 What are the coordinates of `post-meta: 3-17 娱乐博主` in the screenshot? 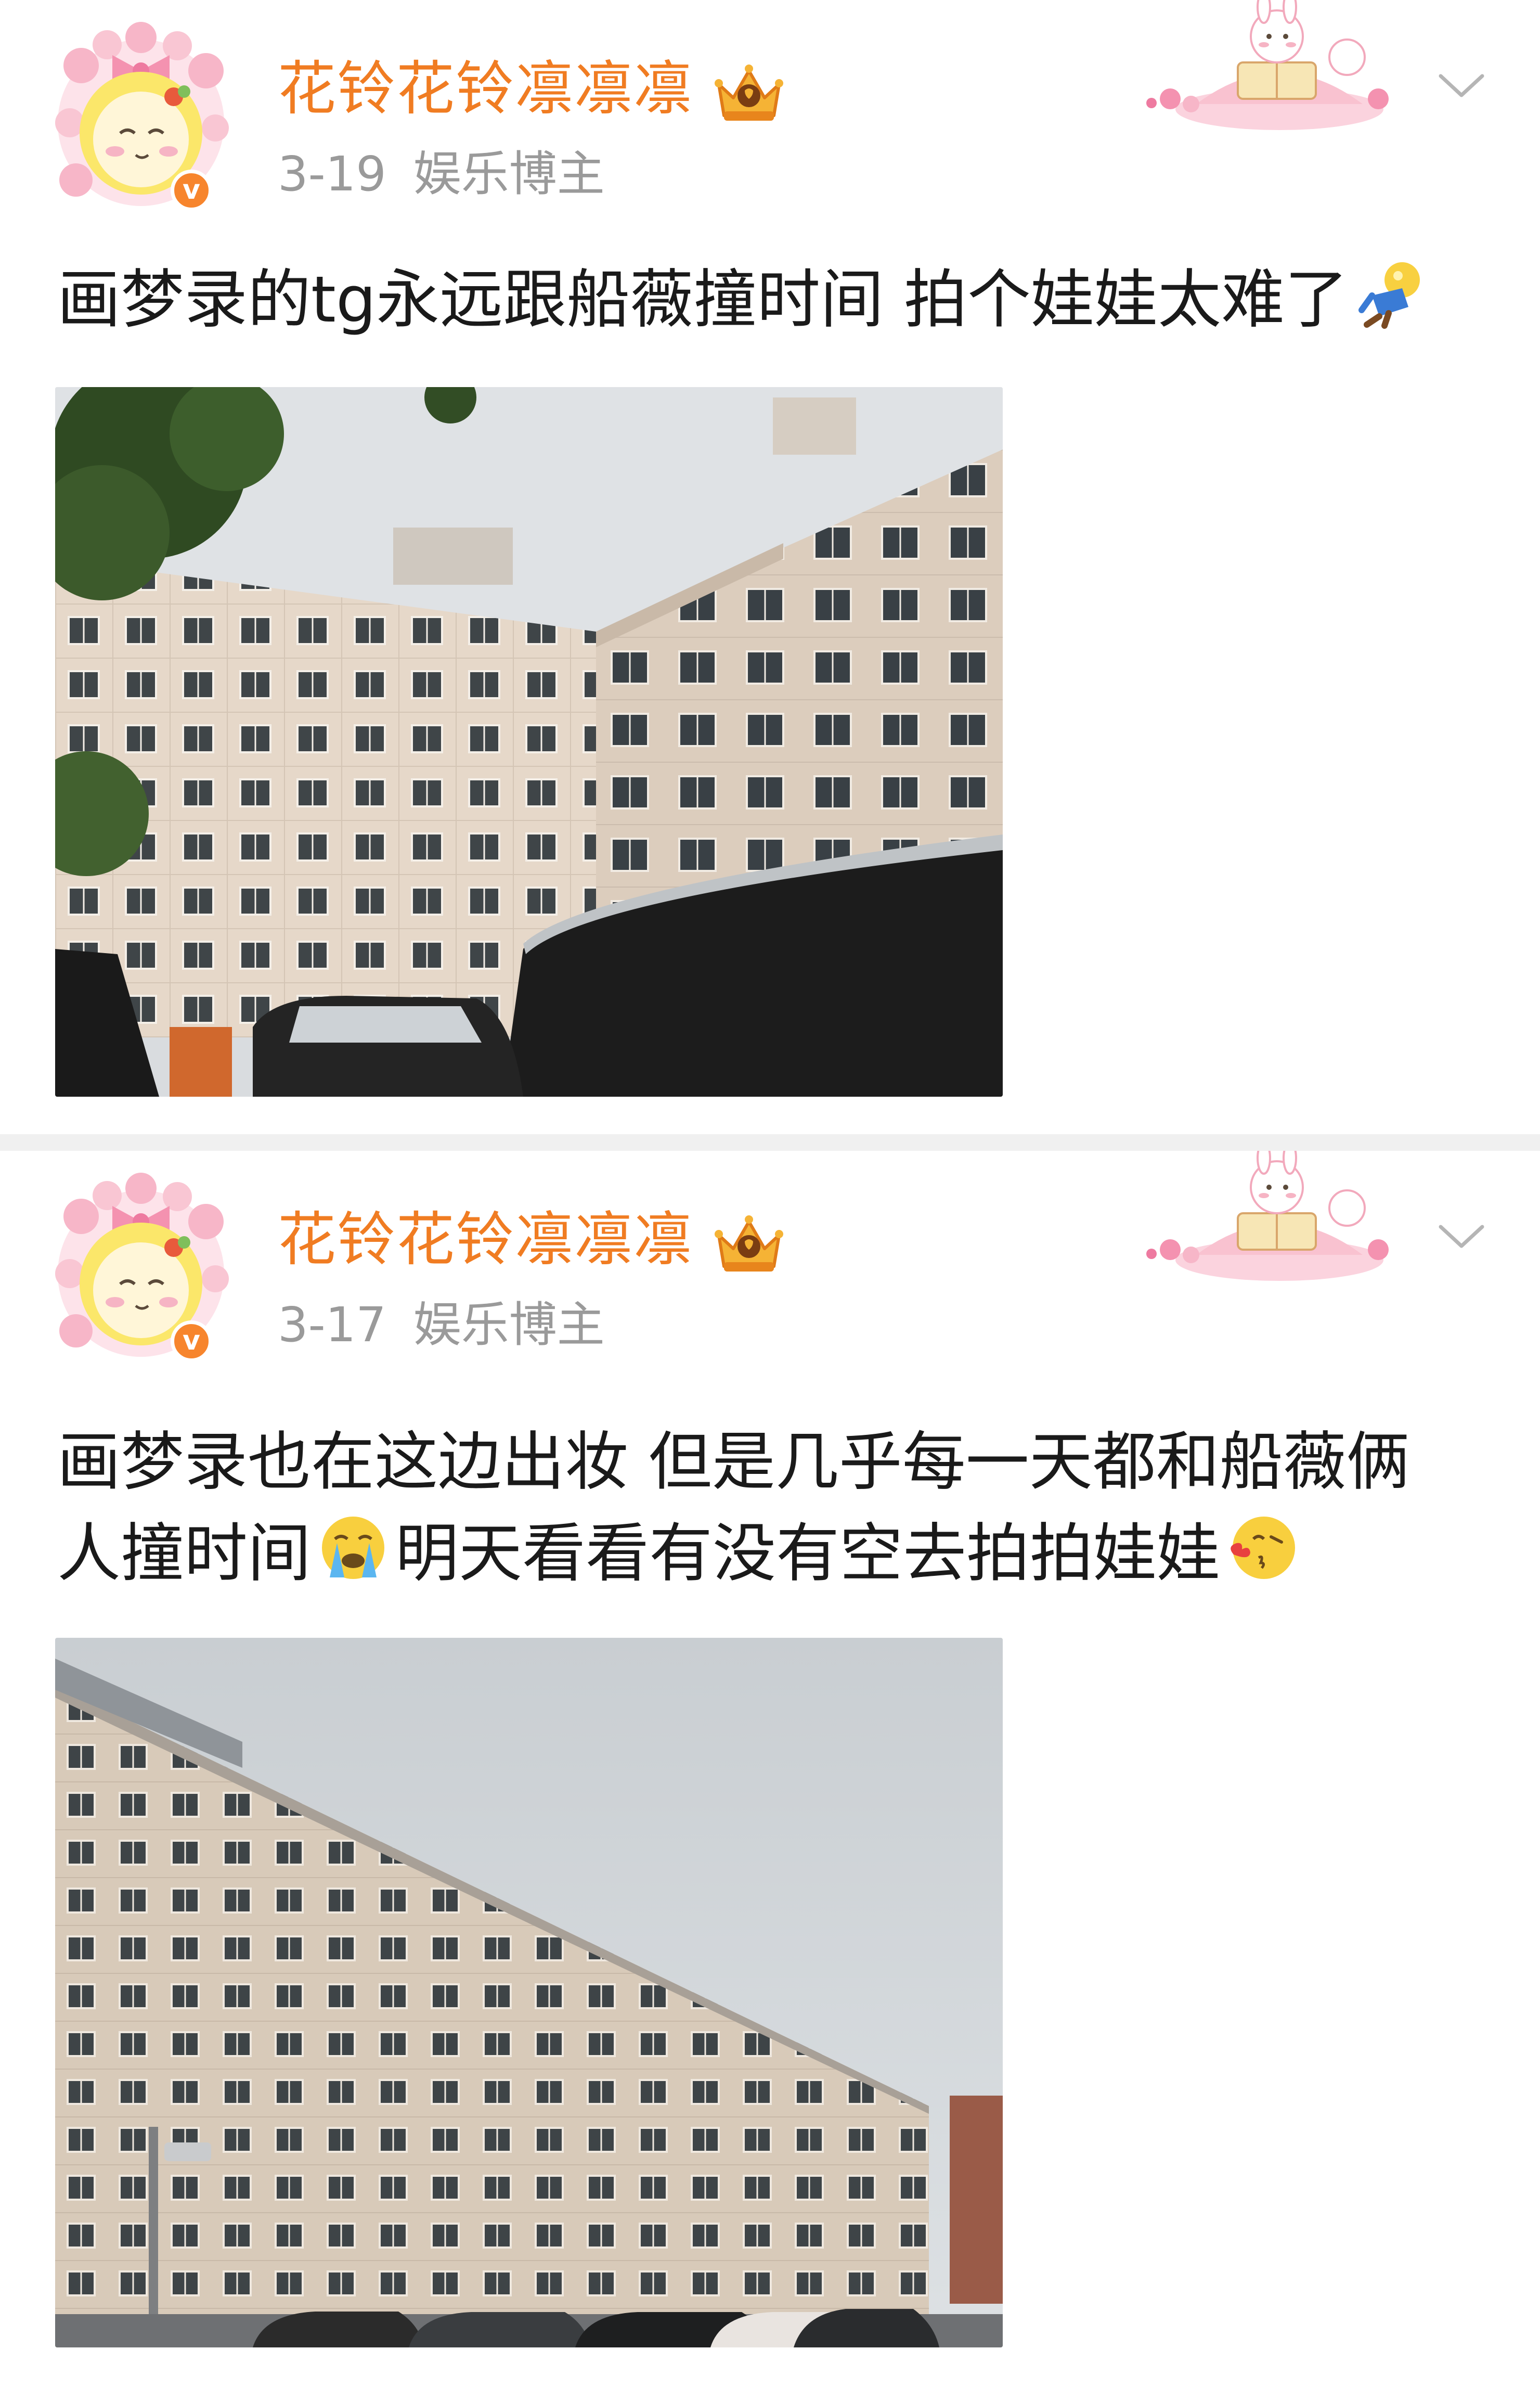 It's located at (441, 1325).